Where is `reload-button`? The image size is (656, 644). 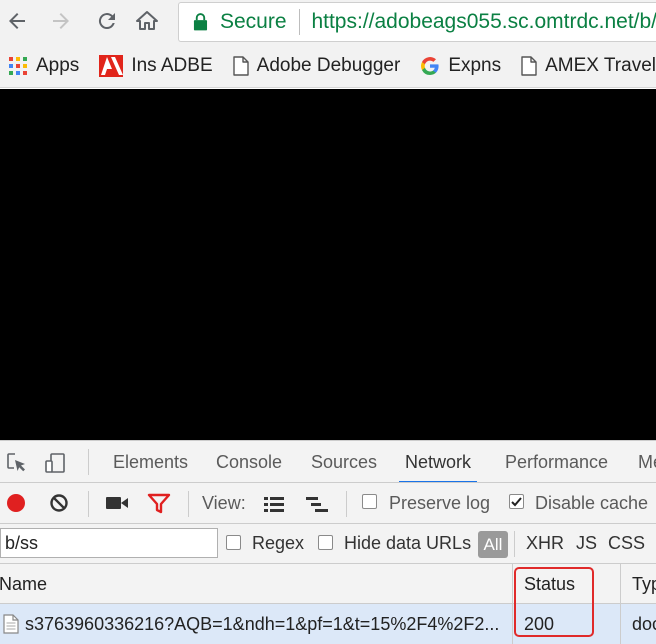 reload-button is located at coordinates (107, 21).